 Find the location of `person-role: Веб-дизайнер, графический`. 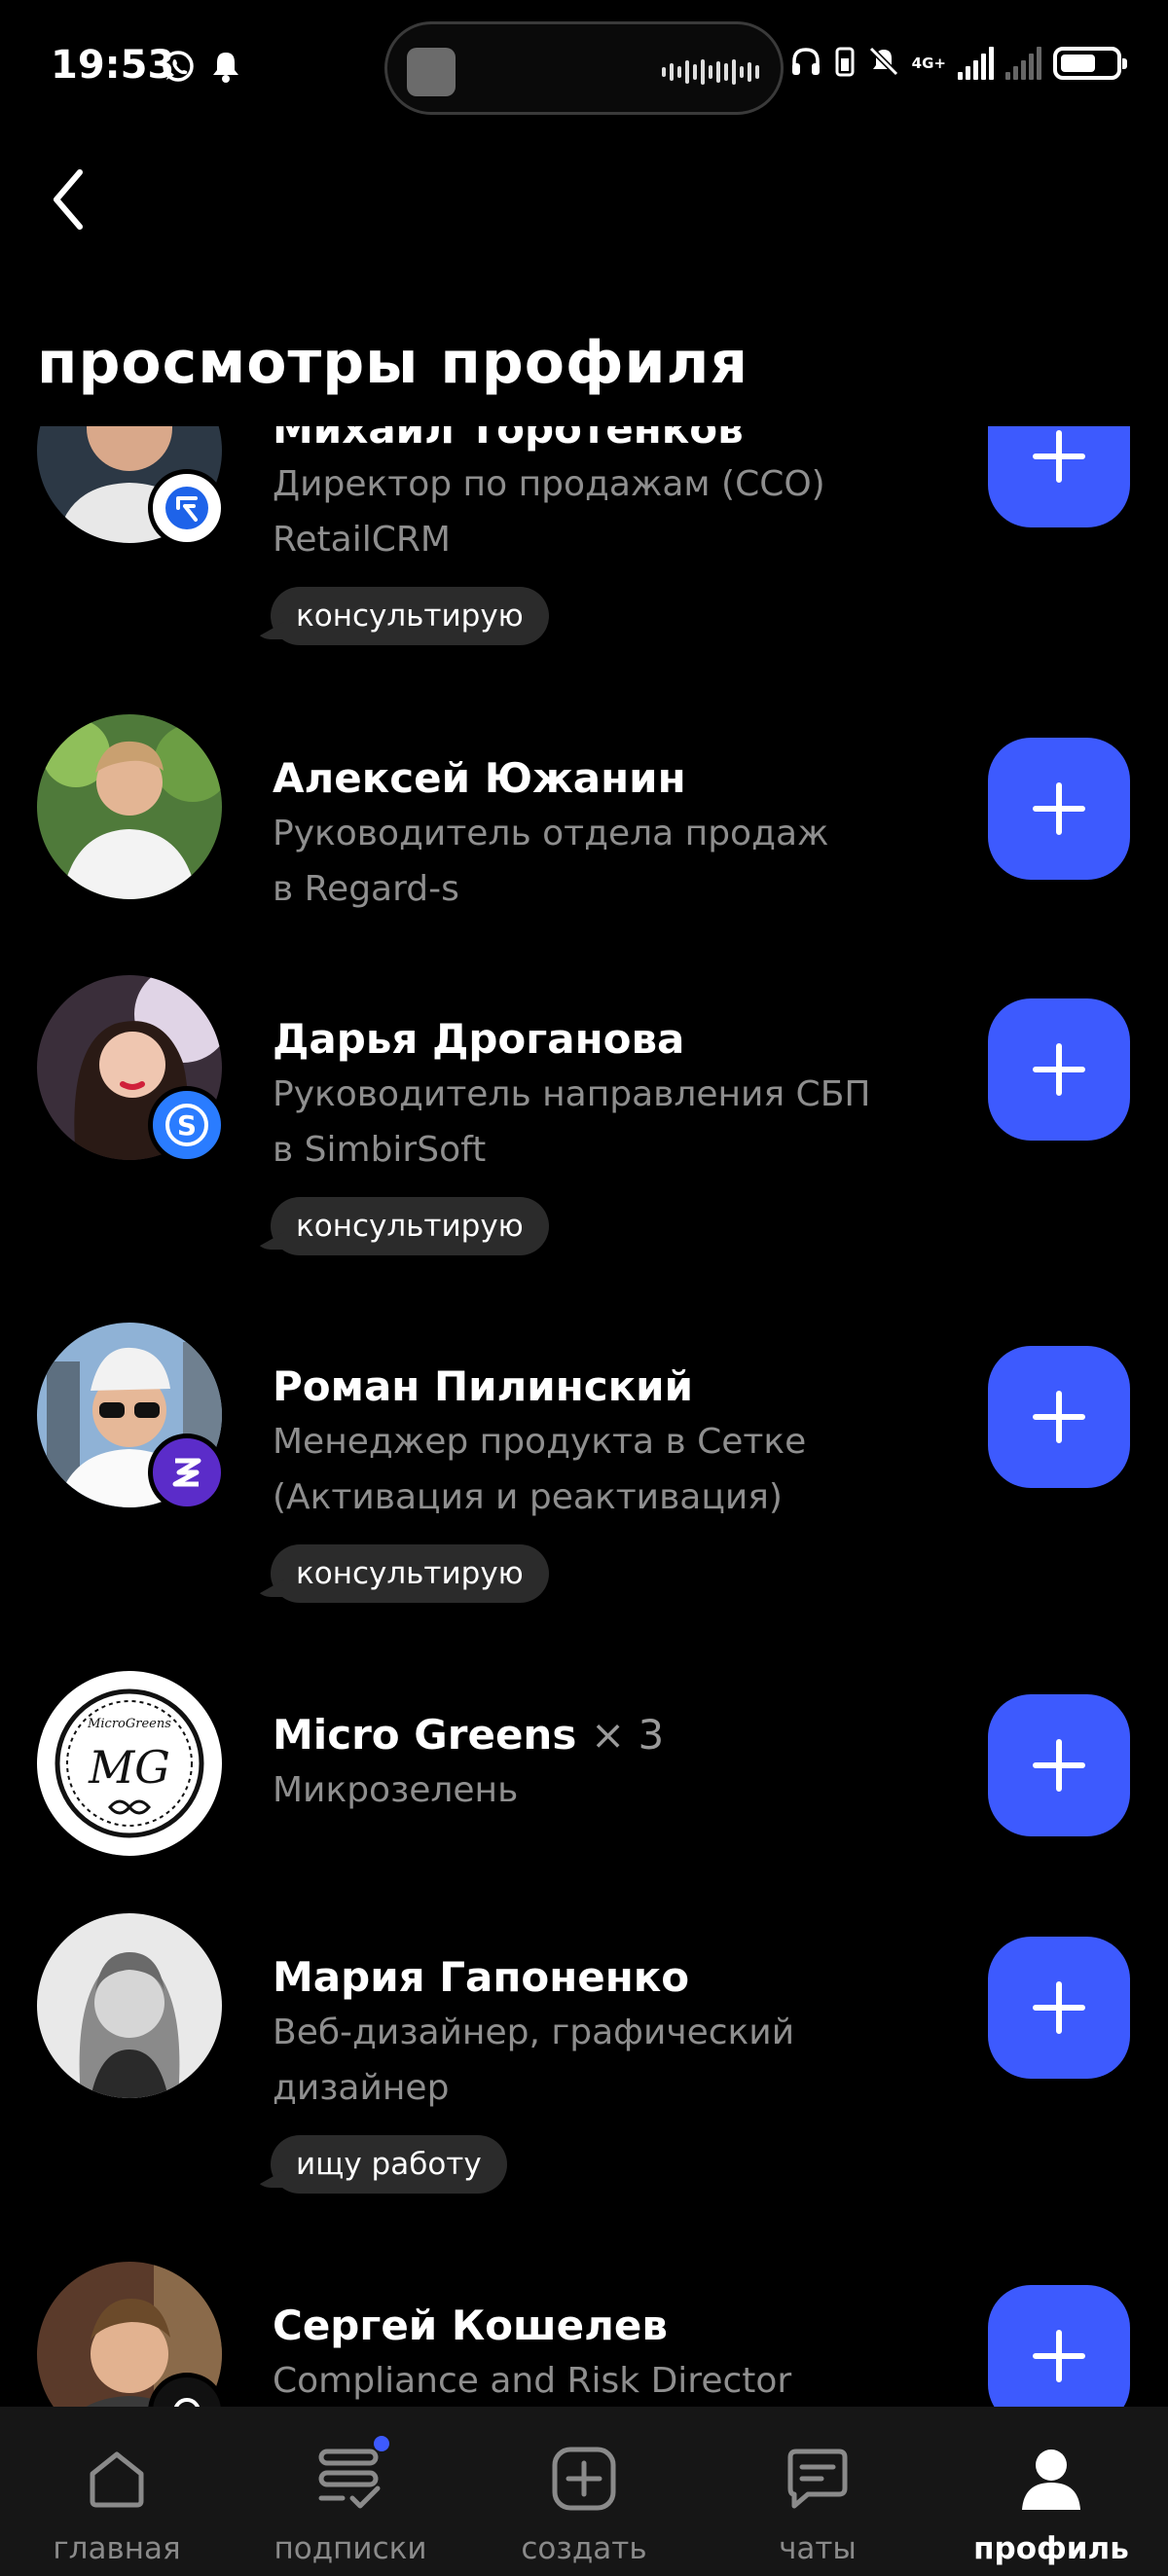

person-role: Веб-дизайнер, графический is located at coordinates (534, 2032).